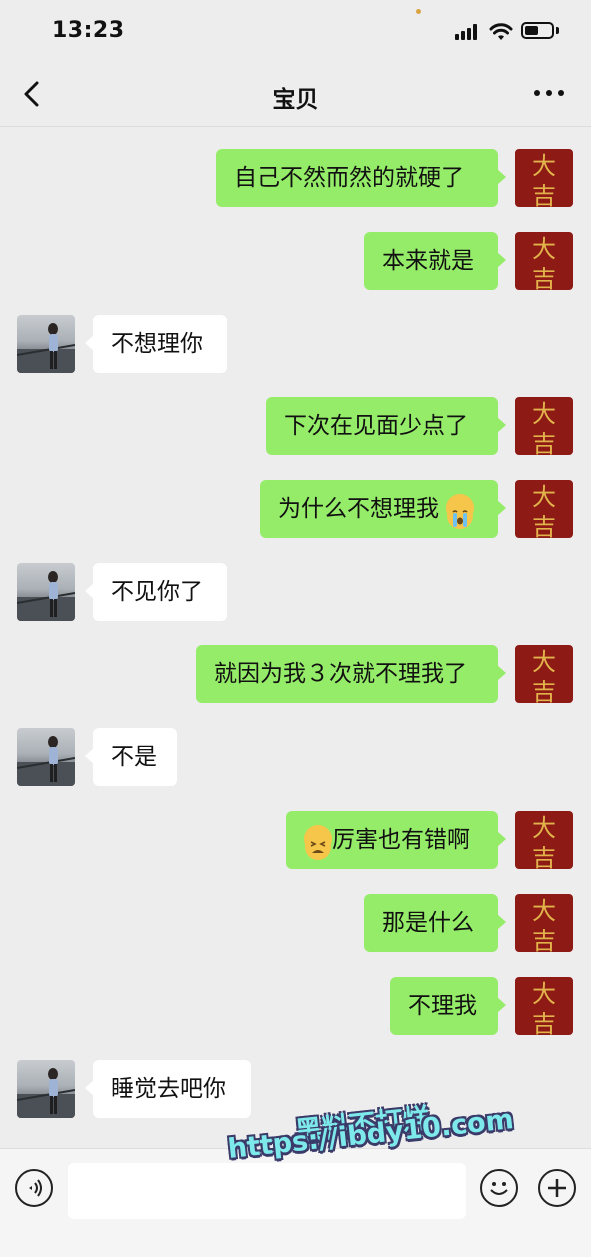 The width and height of the screenshot is (591, 1257). Describe the element at coordinates (460, 511) in the screenshot. I see `crying-face-emoji` at that location.